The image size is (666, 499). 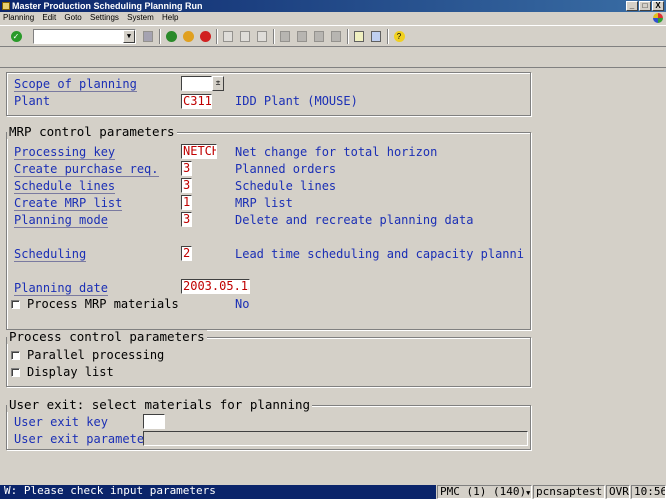 I want to click on display-list-checkbox, so click(x=15, y=372).